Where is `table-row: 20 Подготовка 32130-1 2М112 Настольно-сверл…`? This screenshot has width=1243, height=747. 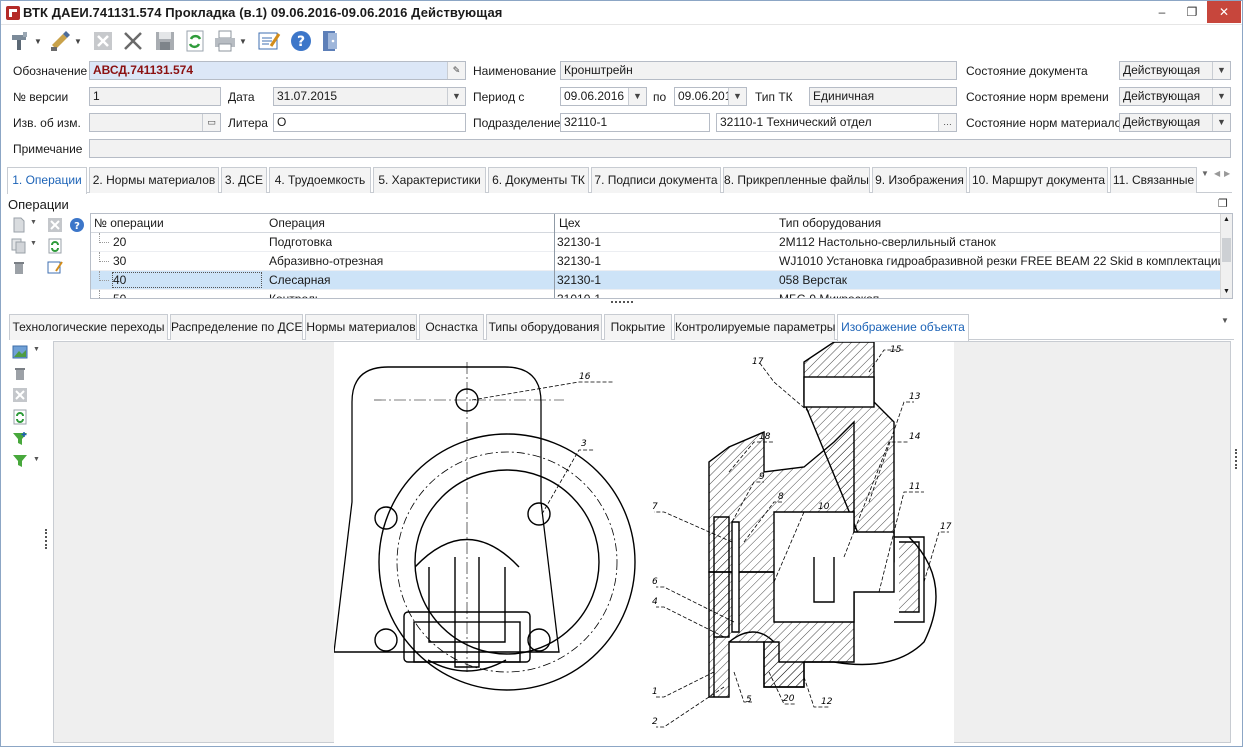
table-row: 20 Подготовка 32130-1 2М112 Настольно-сверл… is located at coordinates (661, 242).